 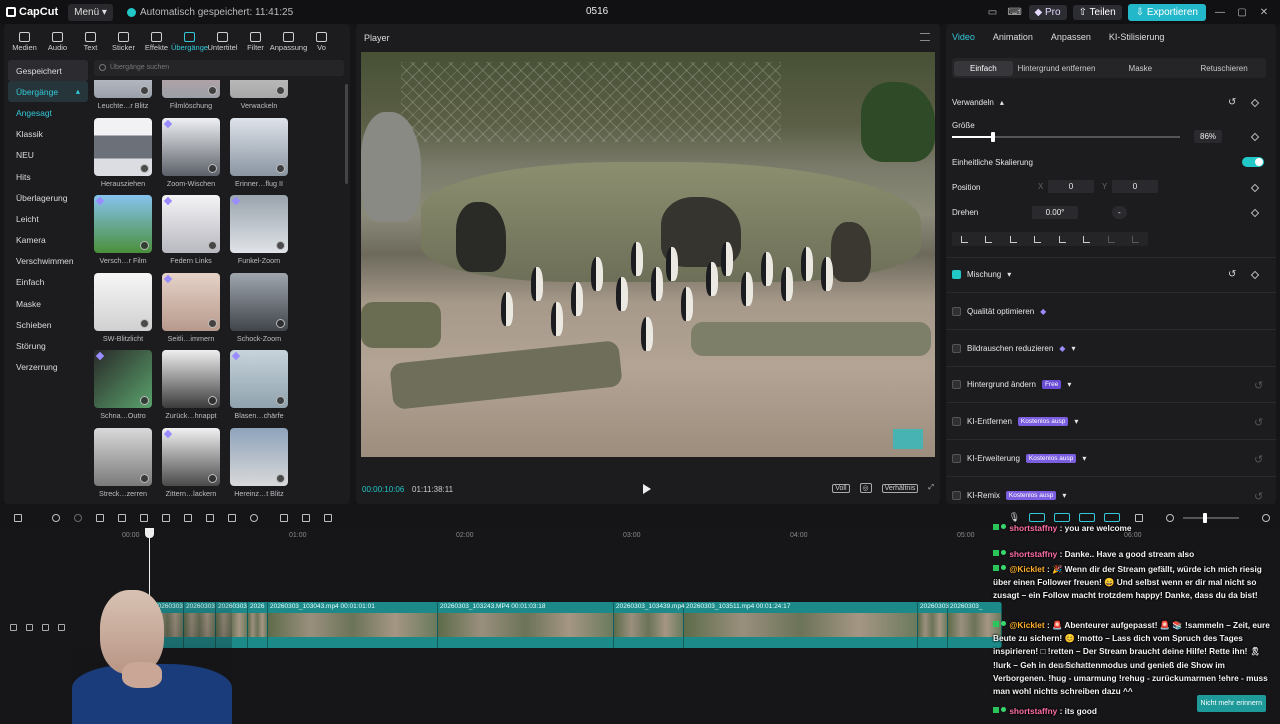 I want to click on crop-icon, so click(x=210, y=518).